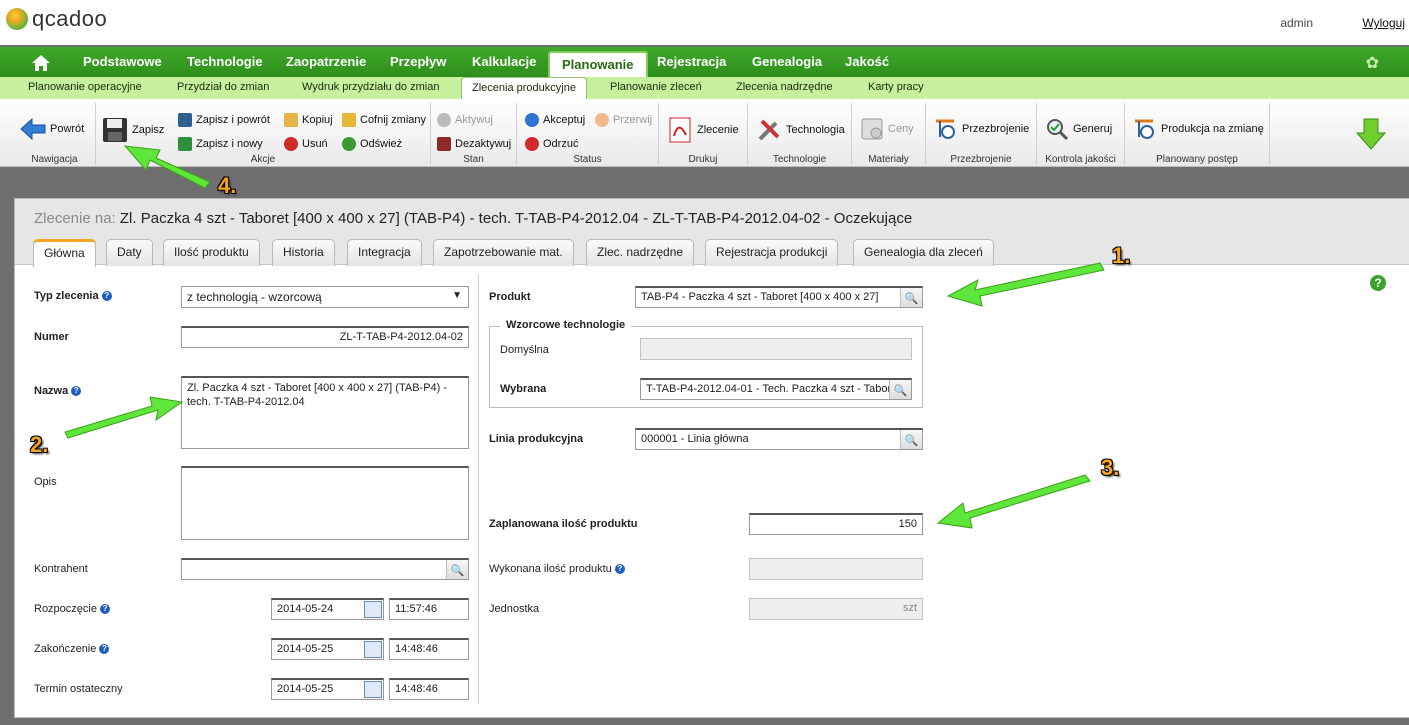 This screenshot has height=725, width=1409. What do you see at coordinates (227, 185) in the screenshot?
I see `annotation-label-4: 4.` at bounding box center [227, 185].